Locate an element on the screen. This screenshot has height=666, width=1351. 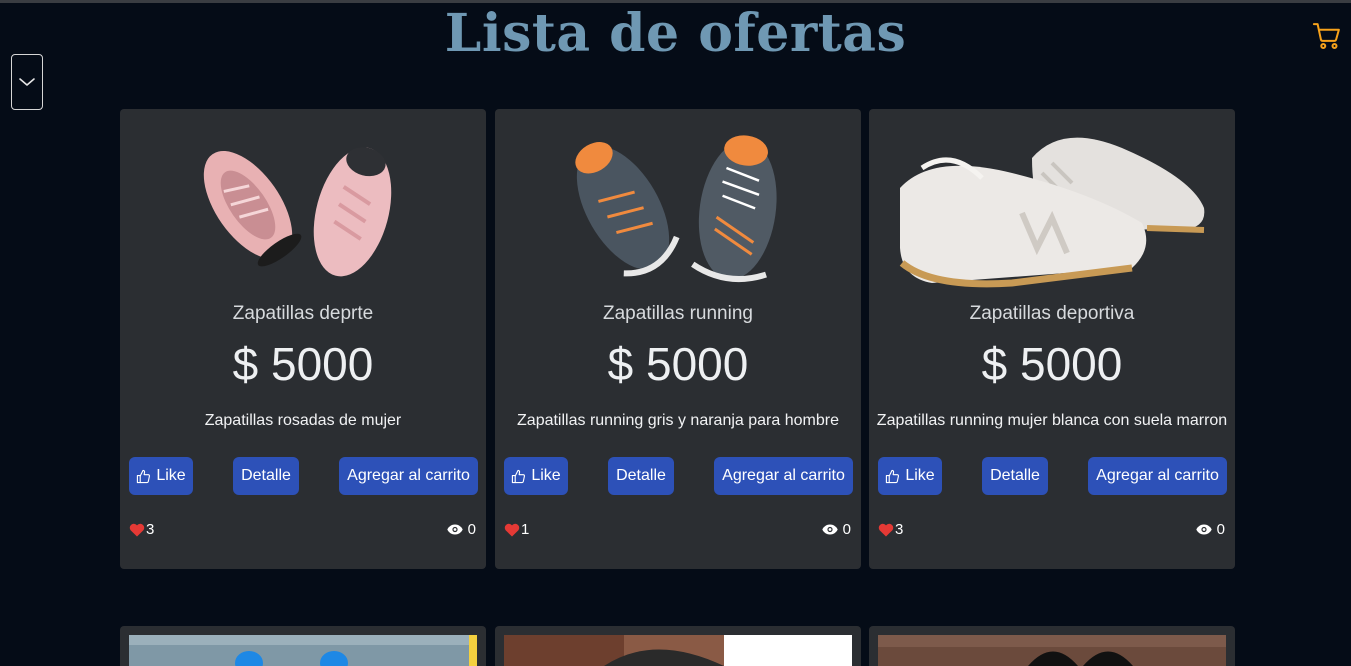
dropdown-toggle is located at coordinates (27, 82).